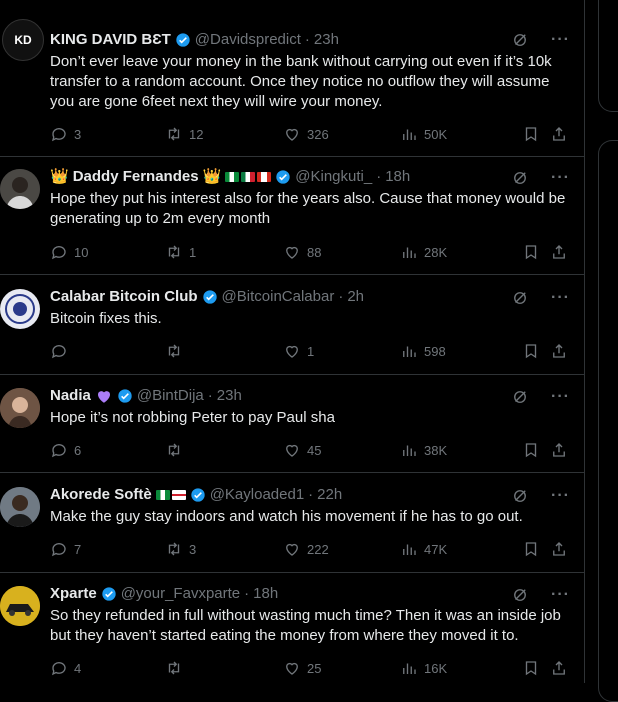 This screenshot has height=702, width=618. I want to click on views-button: 50K, so click(423, 134).